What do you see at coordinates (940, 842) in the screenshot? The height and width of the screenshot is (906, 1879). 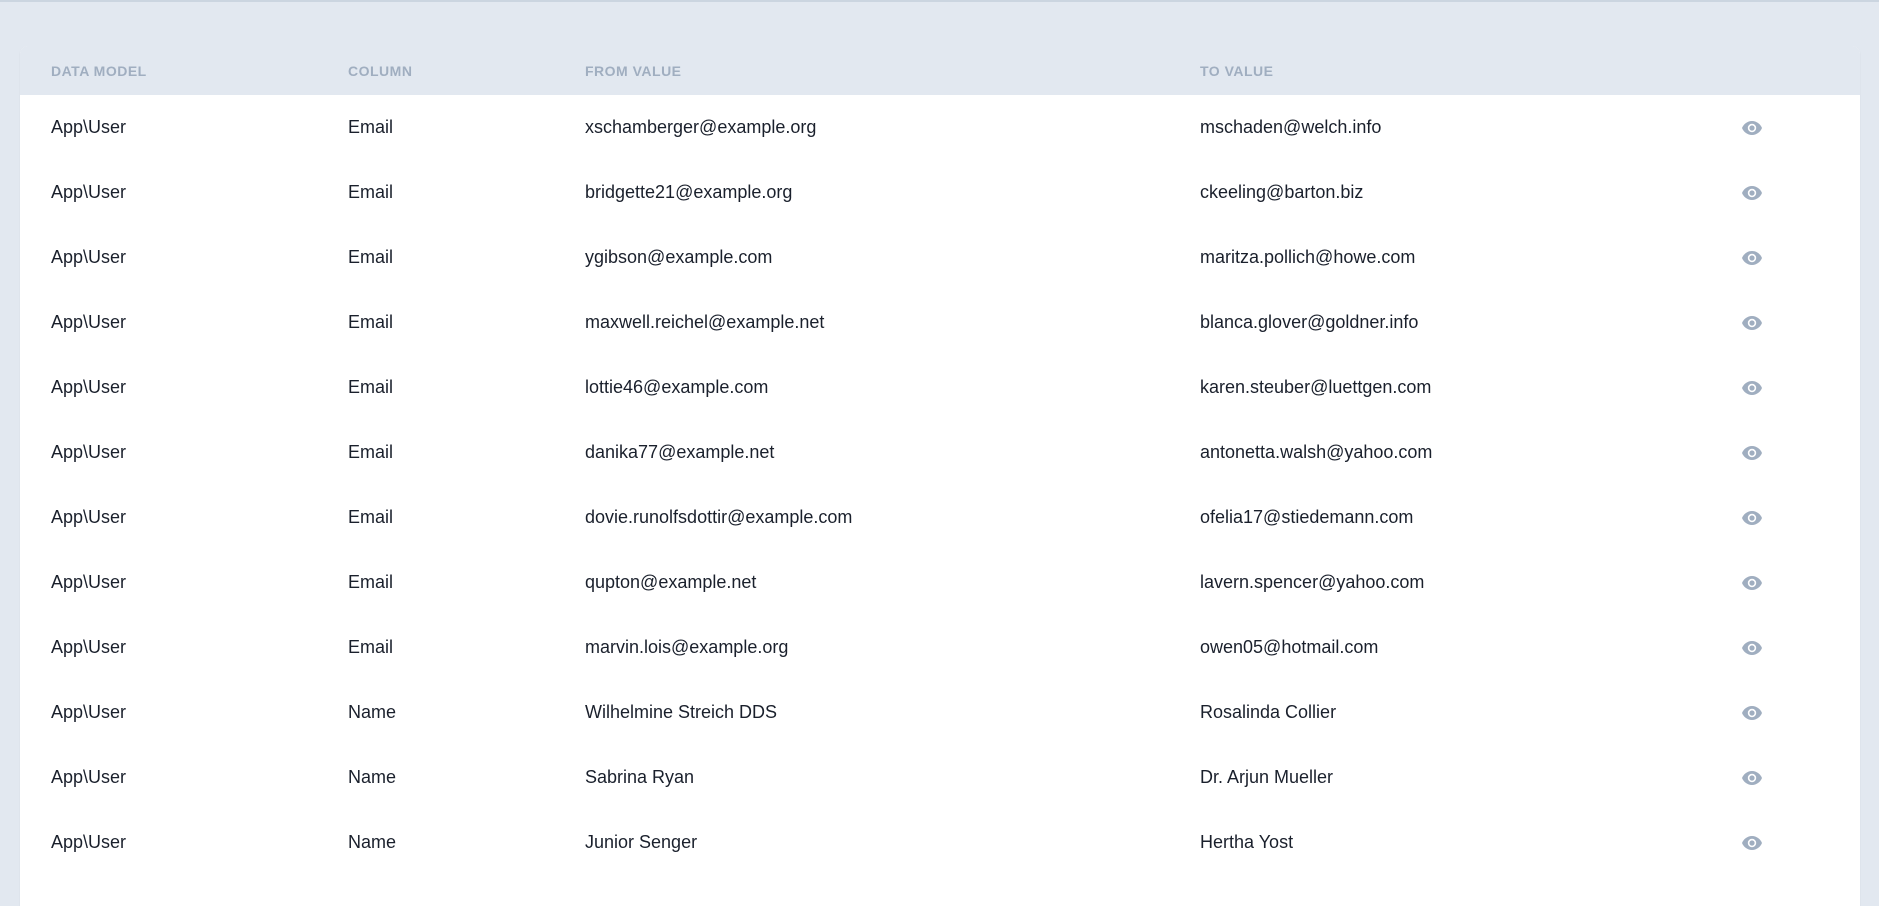 I see `table-row: App\User Name Junior Senger Hertha Yost` at bounding box center [940, 842].